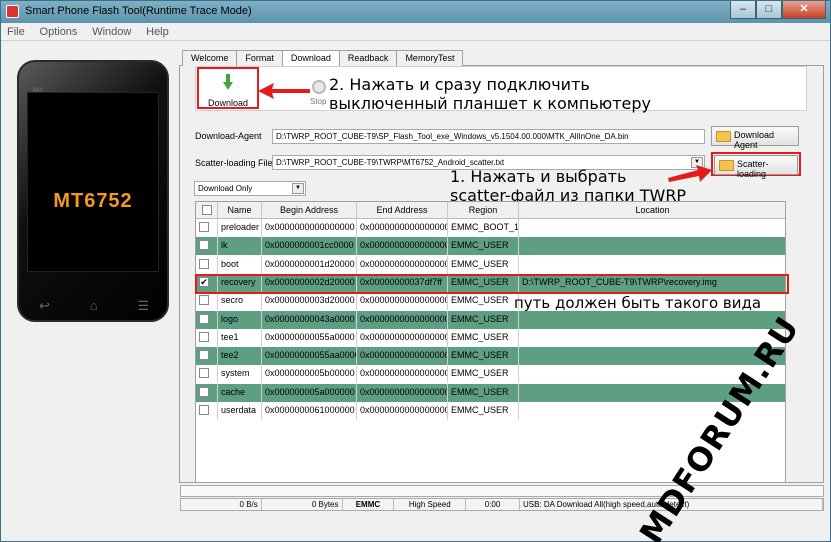 The width and height of the screenshot is (831, 542). I want to click on chevron-down-icon: ▼, so click(298, 188).